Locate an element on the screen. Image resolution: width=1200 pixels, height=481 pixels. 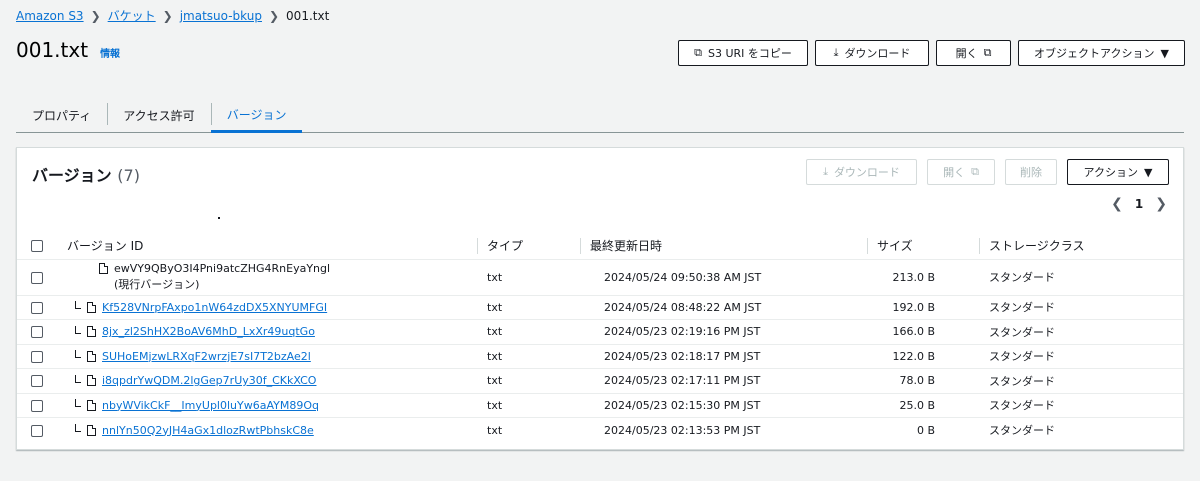
object-actions-label: オブジェクトアクション is located at coordinates (1094, 53).